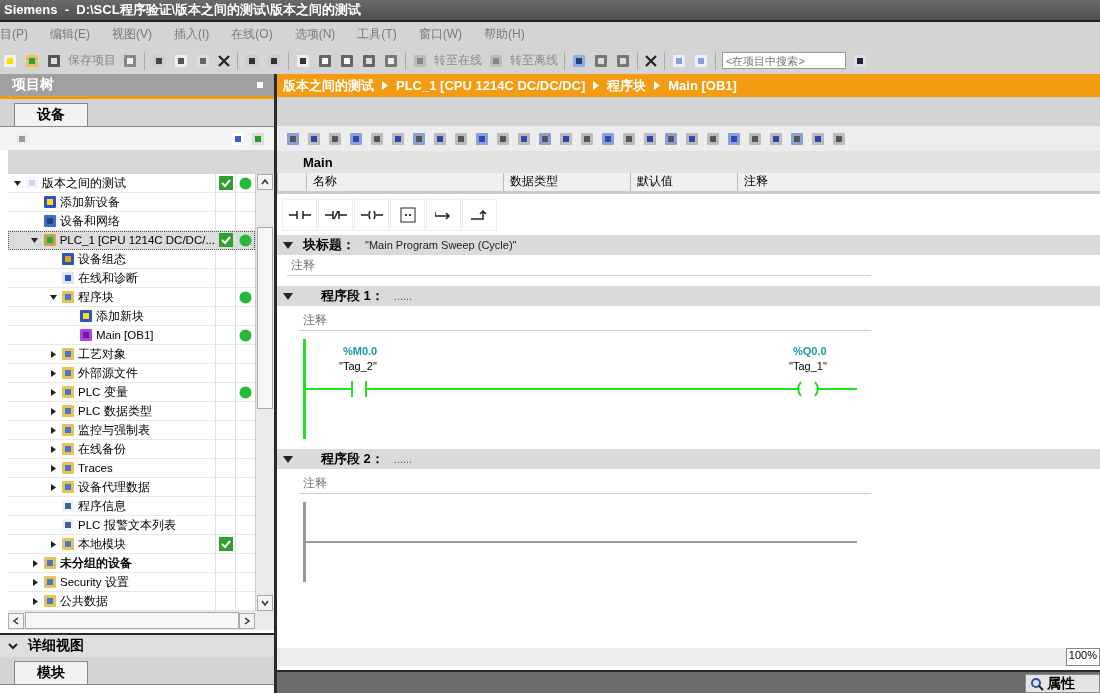 This screenshot has height=693, width=1100. Describe the element at coordinates (131, 259) in the screenshot. I see `tree-item: 设备组态` at that location.